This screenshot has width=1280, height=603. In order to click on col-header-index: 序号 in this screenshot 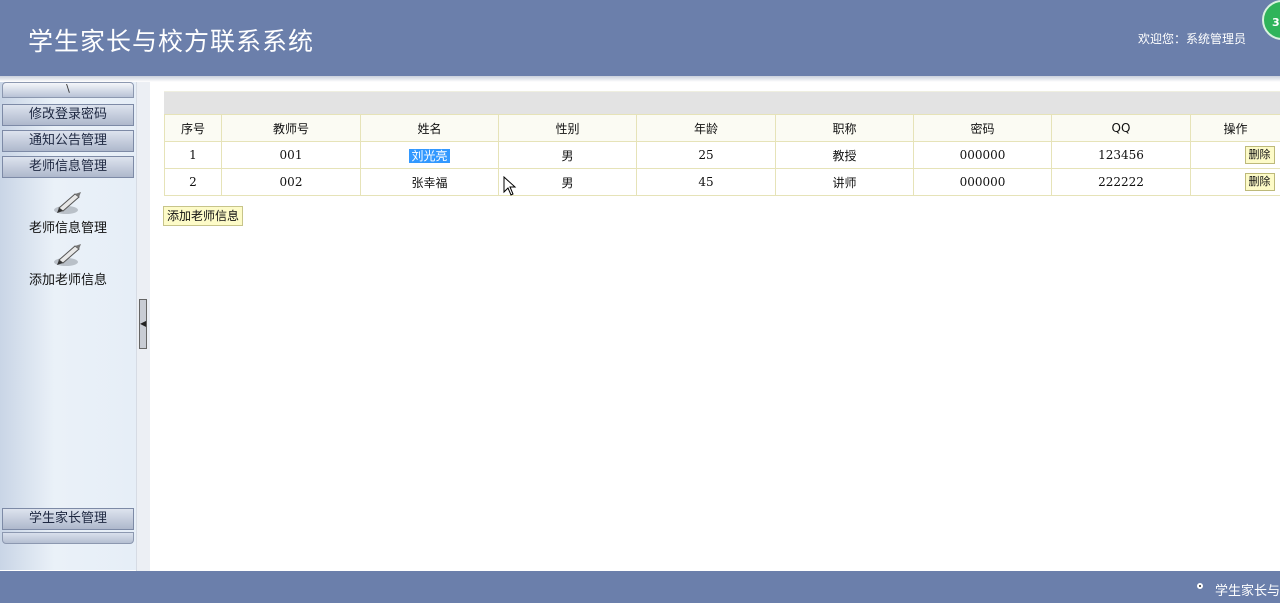, I will do `click(193, 128)`.